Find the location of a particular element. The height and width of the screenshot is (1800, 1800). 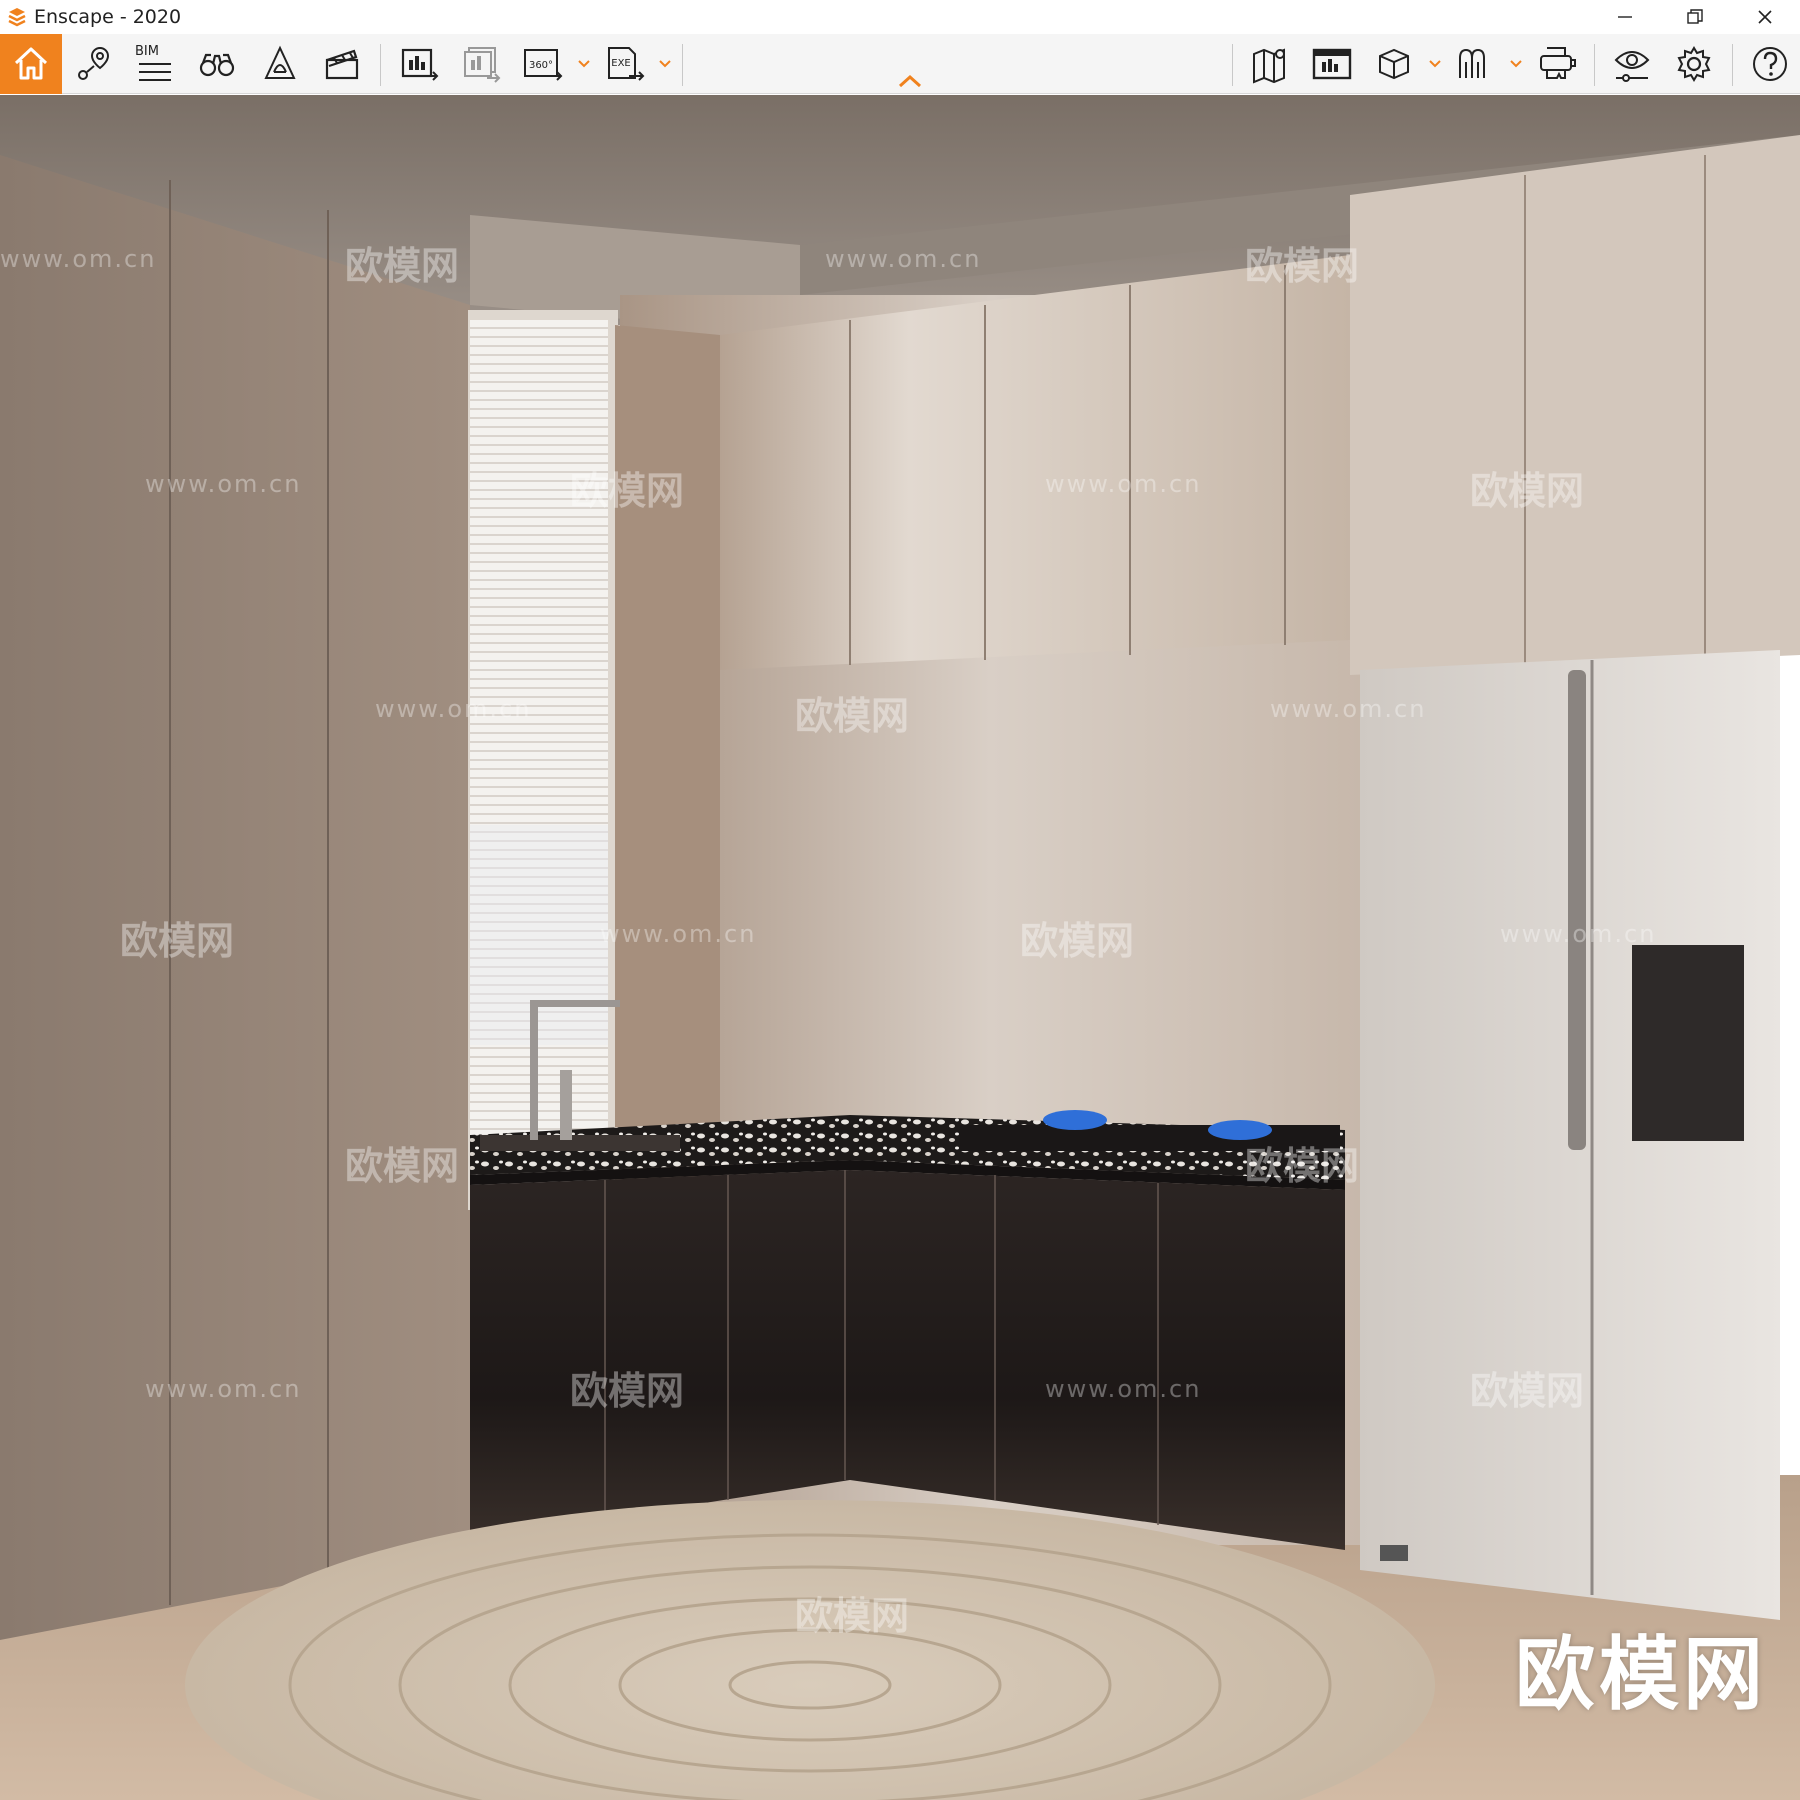

cube-icon is located at coordinates (1394, 64).